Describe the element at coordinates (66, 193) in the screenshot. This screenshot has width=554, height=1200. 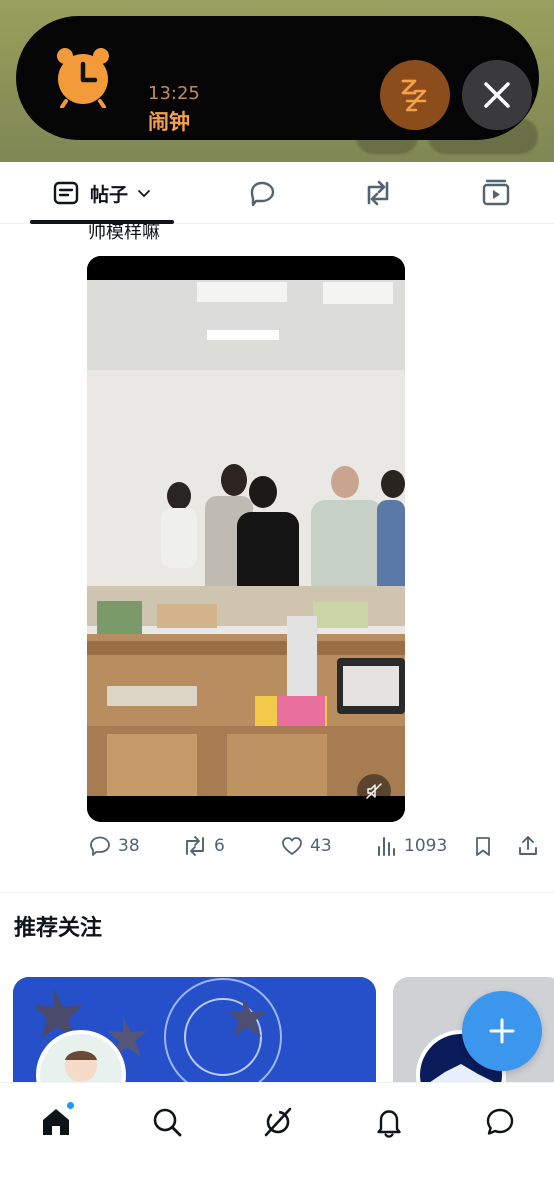
I see `post-icon` at that location.